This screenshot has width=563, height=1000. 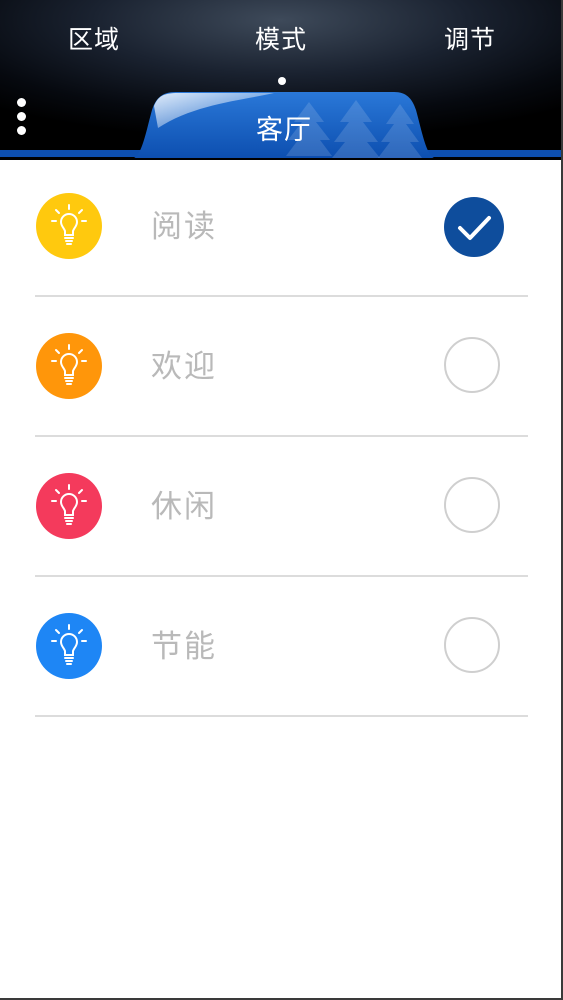 What do you see at coordinates (184, 227) in the screenshot?
I see `mode-label: 阅读` at bounding box center [184, 227].